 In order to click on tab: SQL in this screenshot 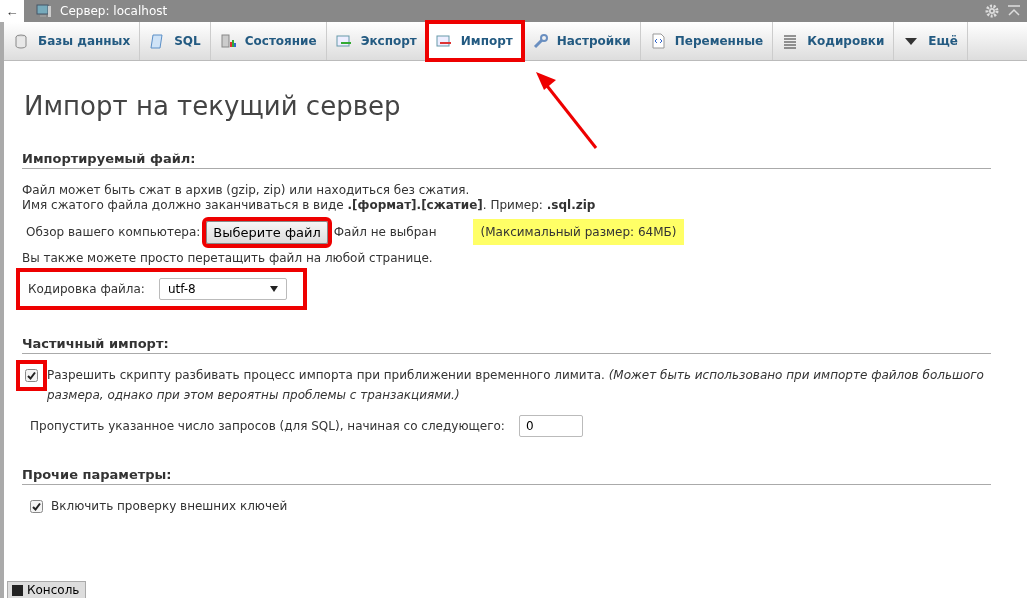, I will do `click(175, 41)`.